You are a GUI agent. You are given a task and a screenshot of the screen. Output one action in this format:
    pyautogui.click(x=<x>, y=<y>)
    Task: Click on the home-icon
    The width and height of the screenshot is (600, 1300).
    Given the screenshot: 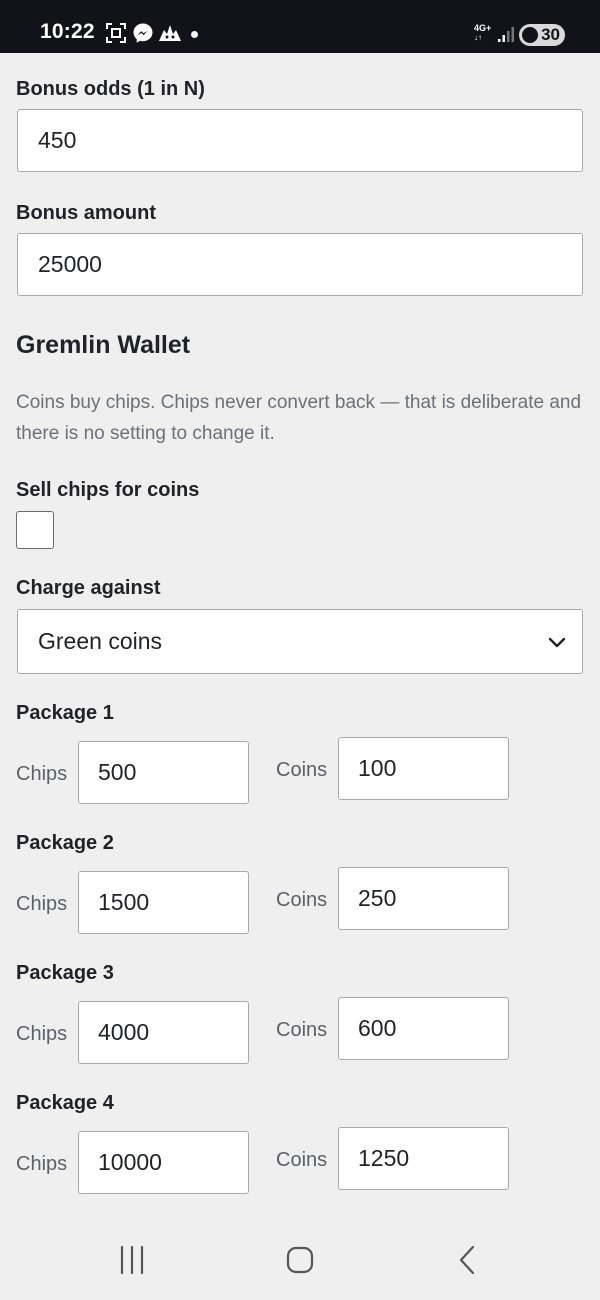 What is the action you would take?
    pyautogui.click(x=300, y=1260)
    